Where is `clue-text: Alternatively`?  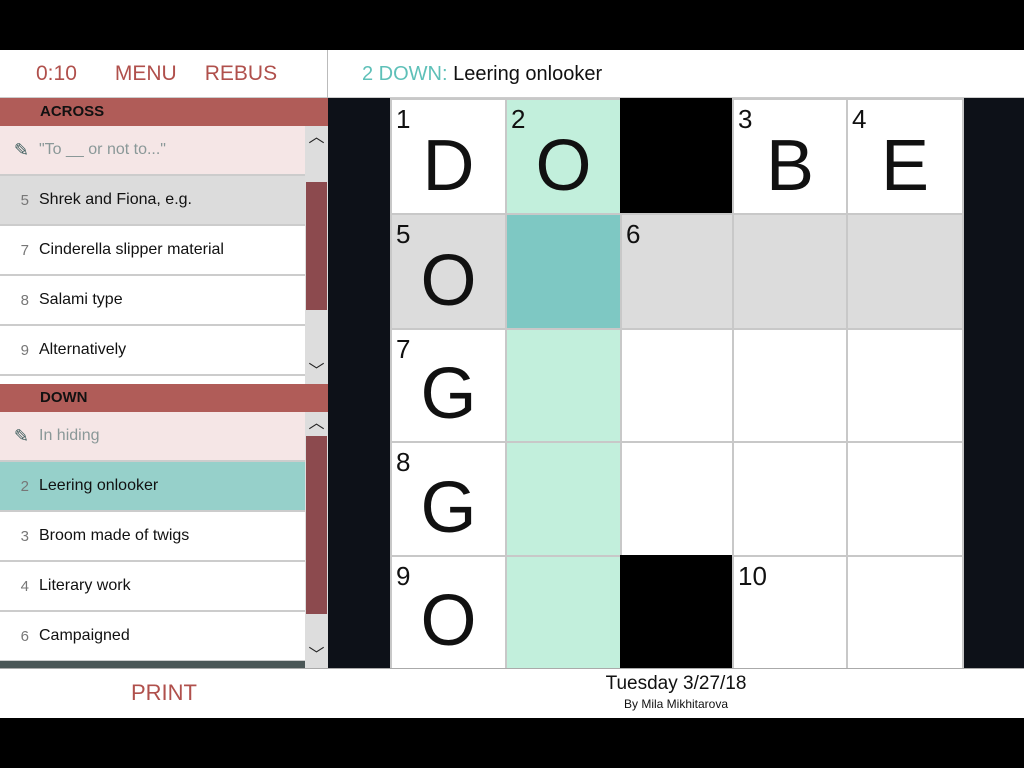
clue-text: Alternatively is located at coordinates (83, 349).